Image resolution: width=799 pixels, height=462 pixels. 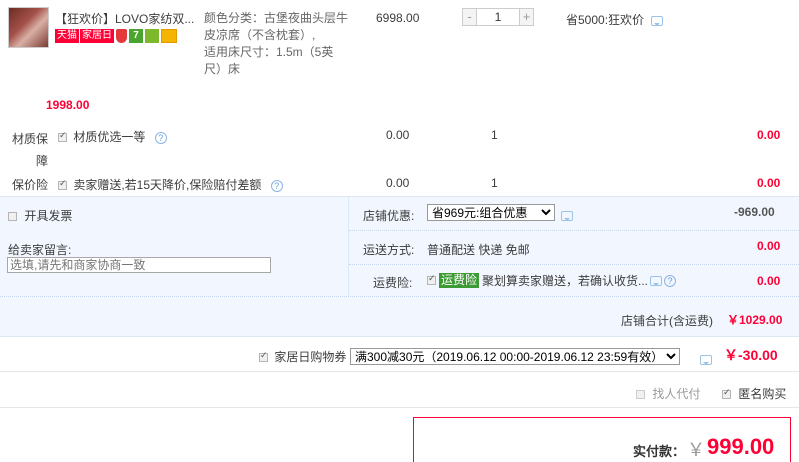 I want to click on quantity-decrease-button: -, so click(x=469, y=17).